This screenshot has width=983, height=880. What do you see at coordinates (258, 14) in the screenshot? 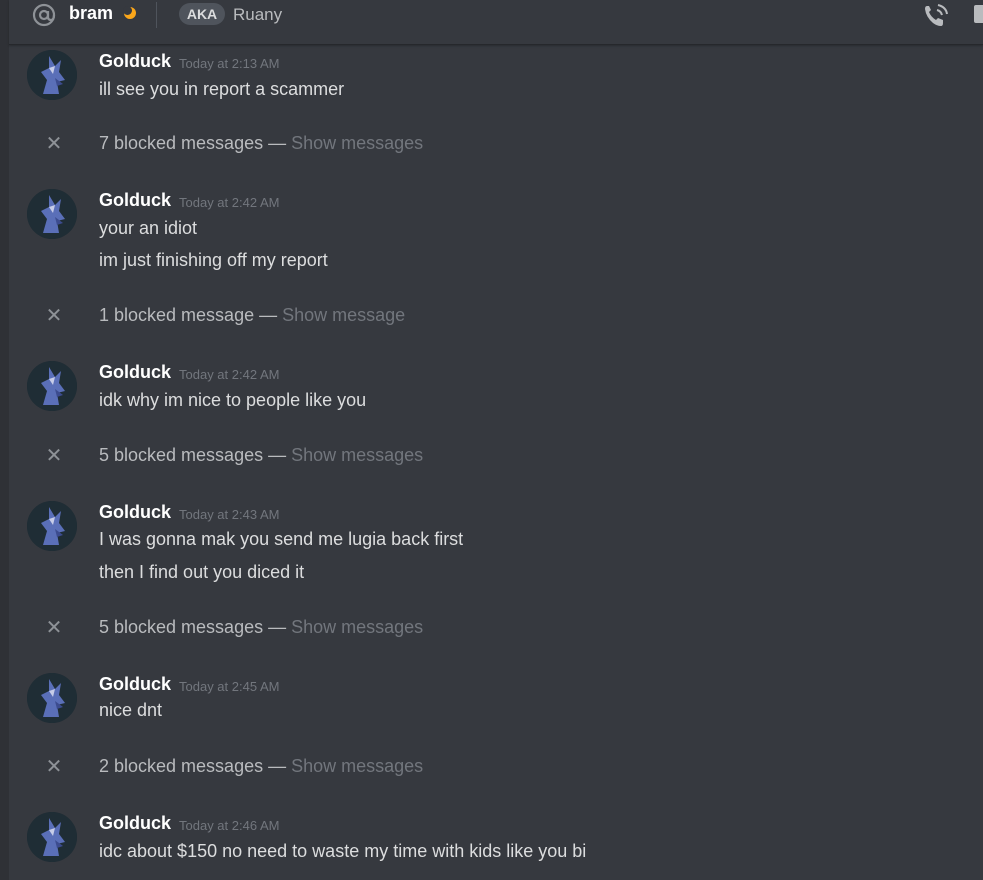
I see `aka-name: Ruany` at bounding box center [258, 14].